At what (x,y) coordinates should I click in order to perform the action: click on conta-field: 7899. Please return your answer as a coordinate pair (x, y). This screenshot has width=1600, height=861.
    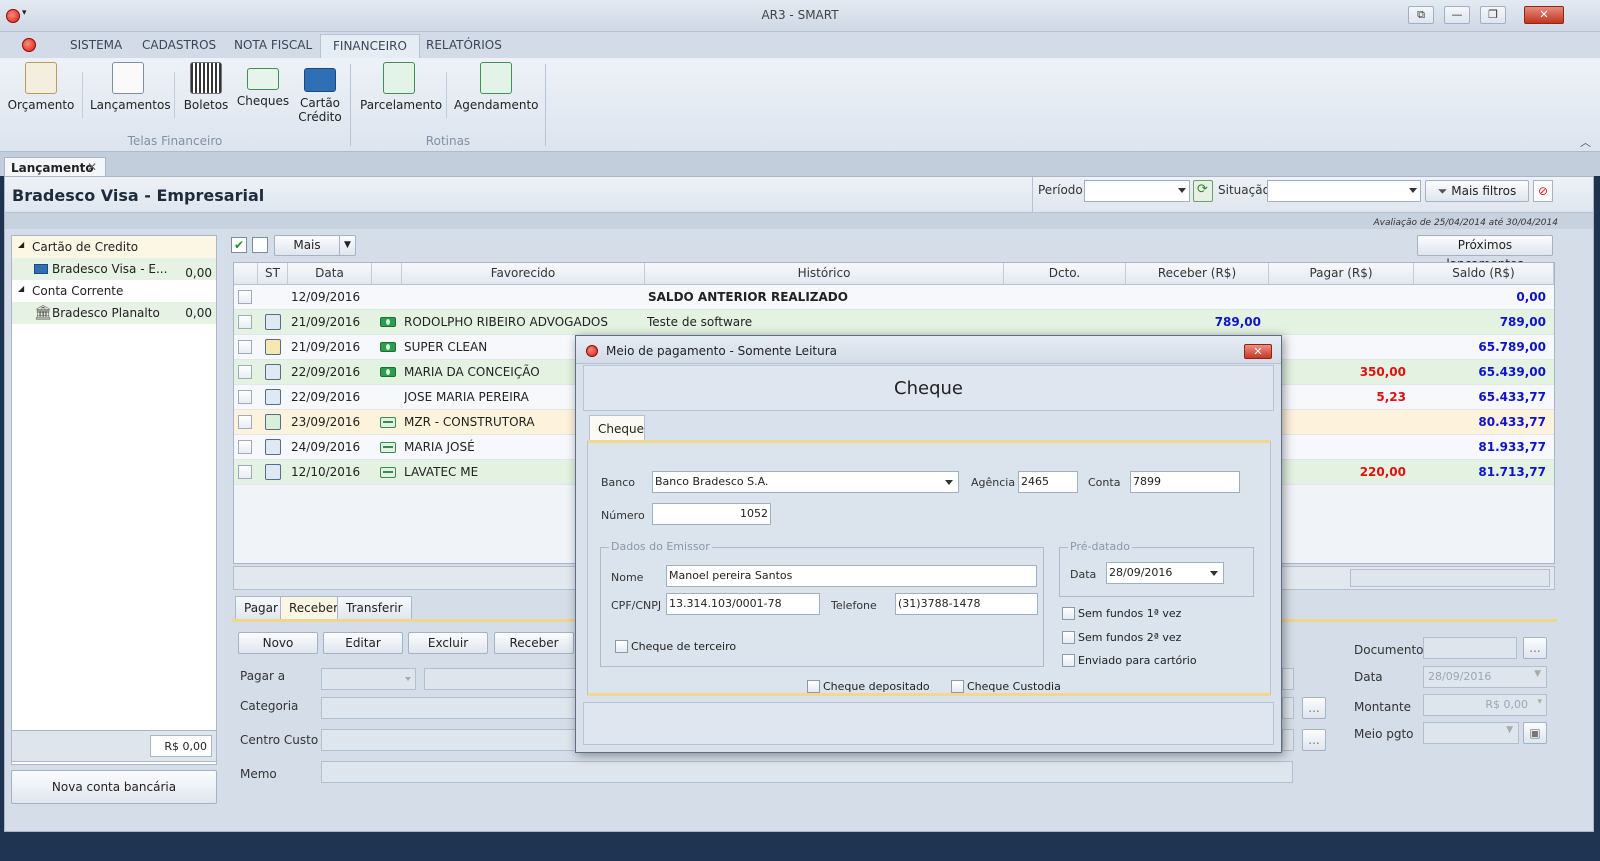
    Looking at the image, I should click on (1185, 482).